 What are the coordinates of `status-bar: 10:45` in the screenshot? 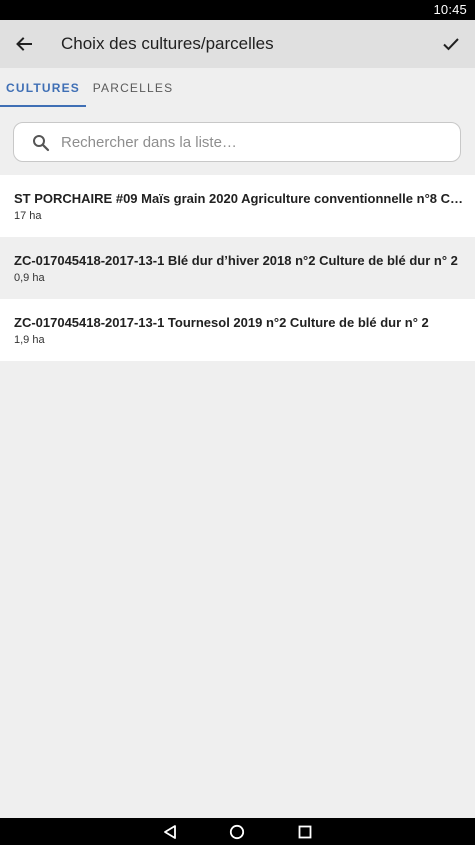 It's located at (237, 10).